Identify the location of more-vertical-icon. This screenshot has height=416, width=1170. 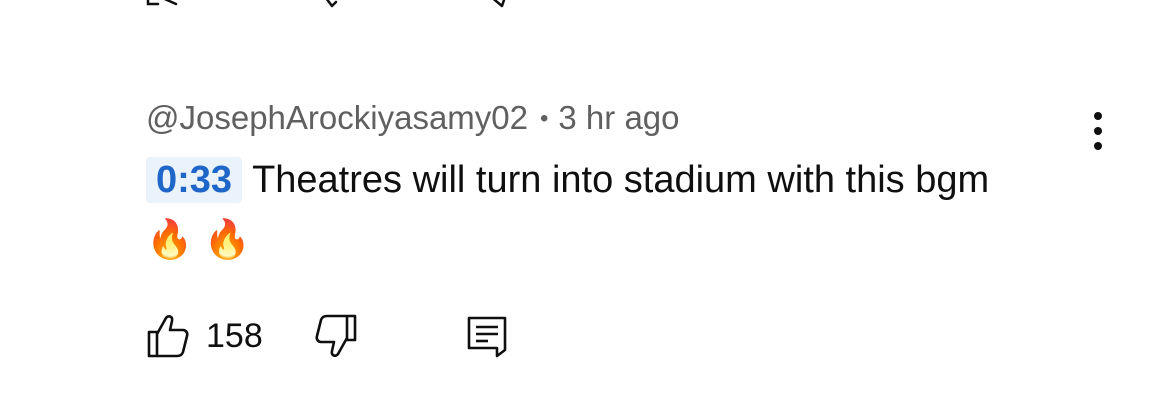
(1098, 131).